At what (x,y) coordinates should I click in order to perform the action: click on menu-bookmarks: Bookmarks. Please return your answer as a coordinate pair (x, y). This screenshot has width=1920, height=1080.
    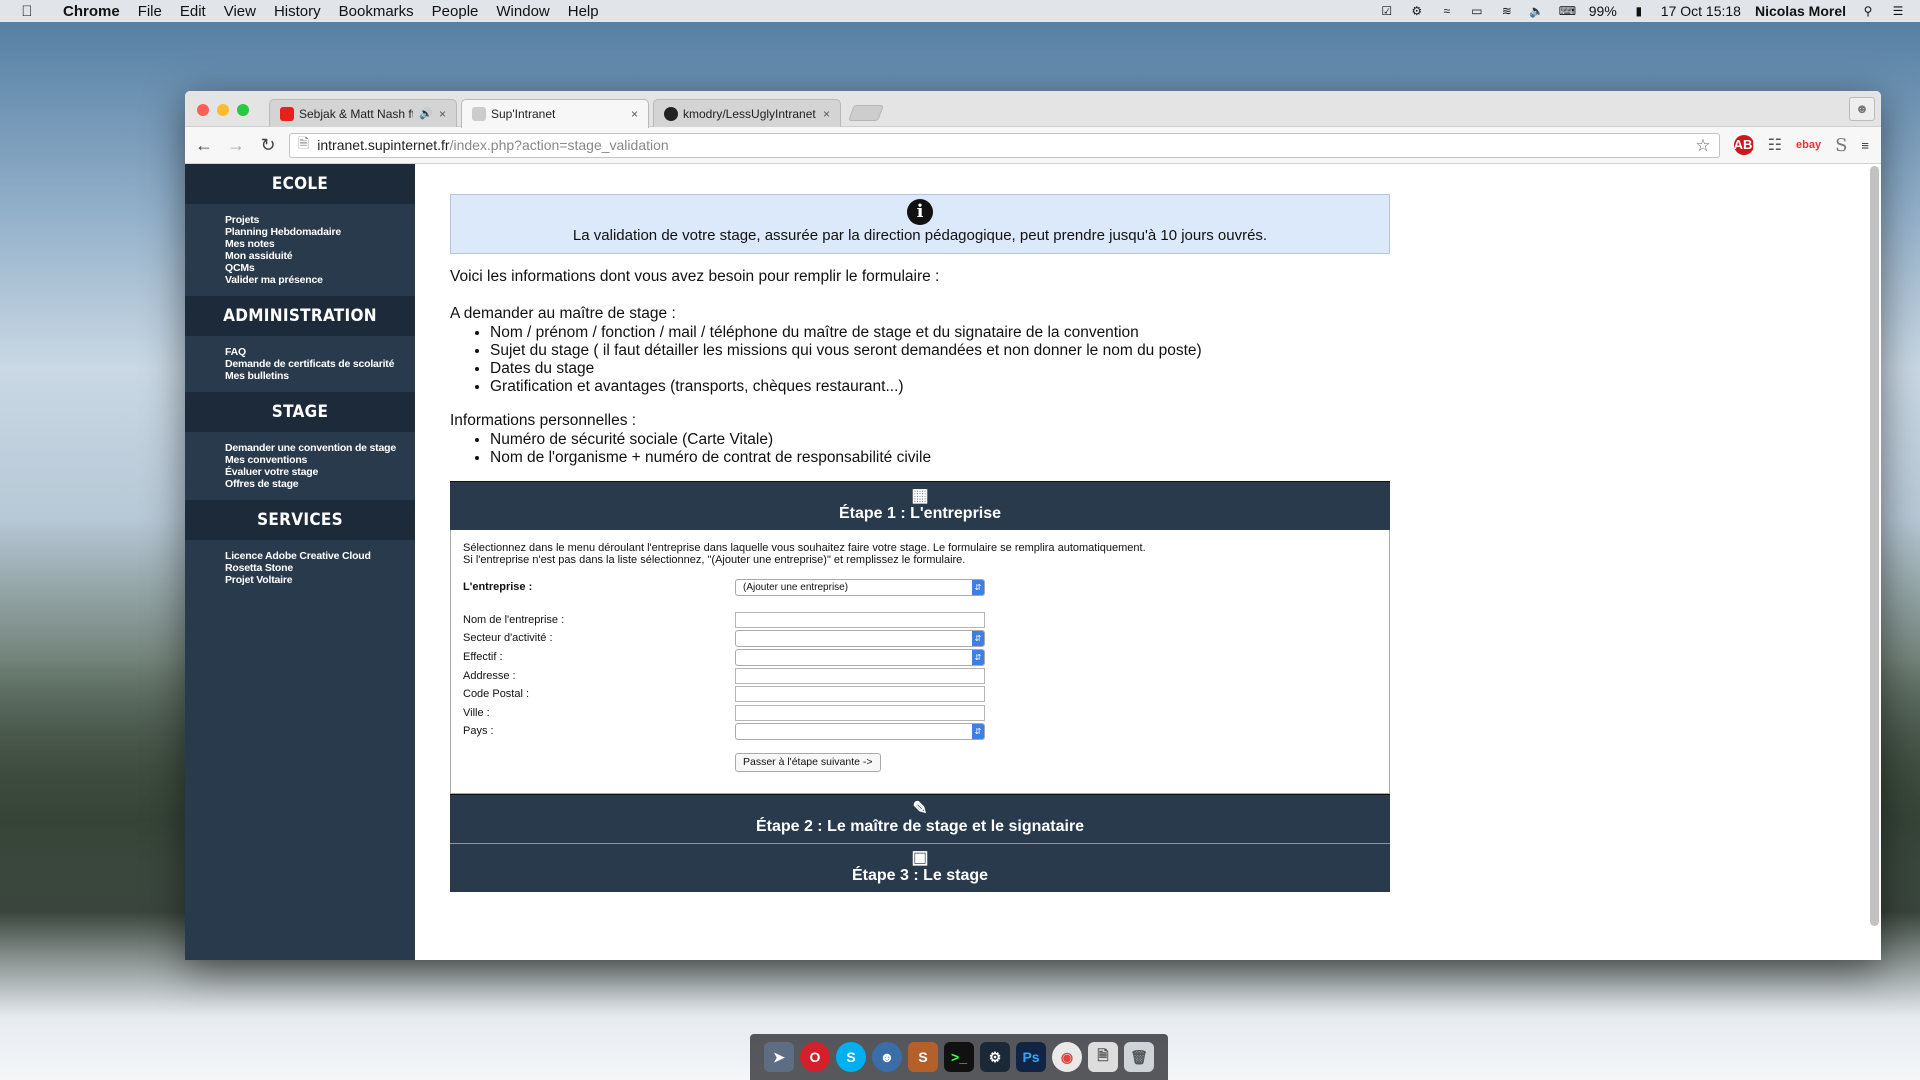
    Looking at the image, I should click on (376, 11).